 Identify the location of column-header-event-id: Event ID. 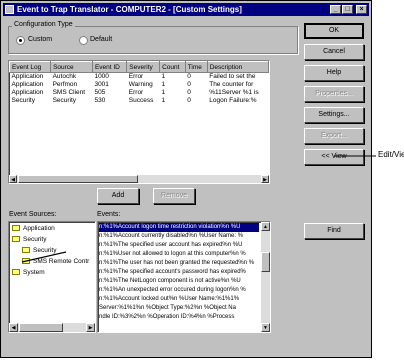
(109, 67).